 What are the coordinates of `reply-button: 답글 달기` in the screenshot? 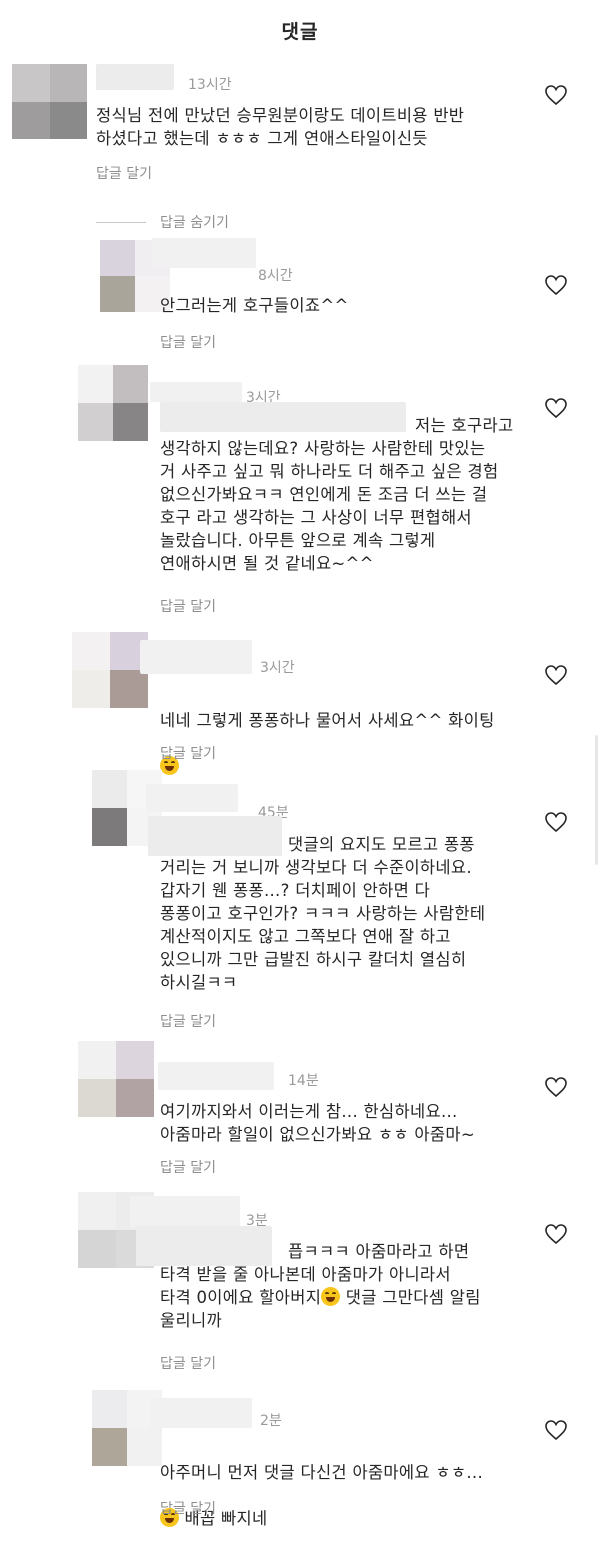 It's located at (188, 1508).